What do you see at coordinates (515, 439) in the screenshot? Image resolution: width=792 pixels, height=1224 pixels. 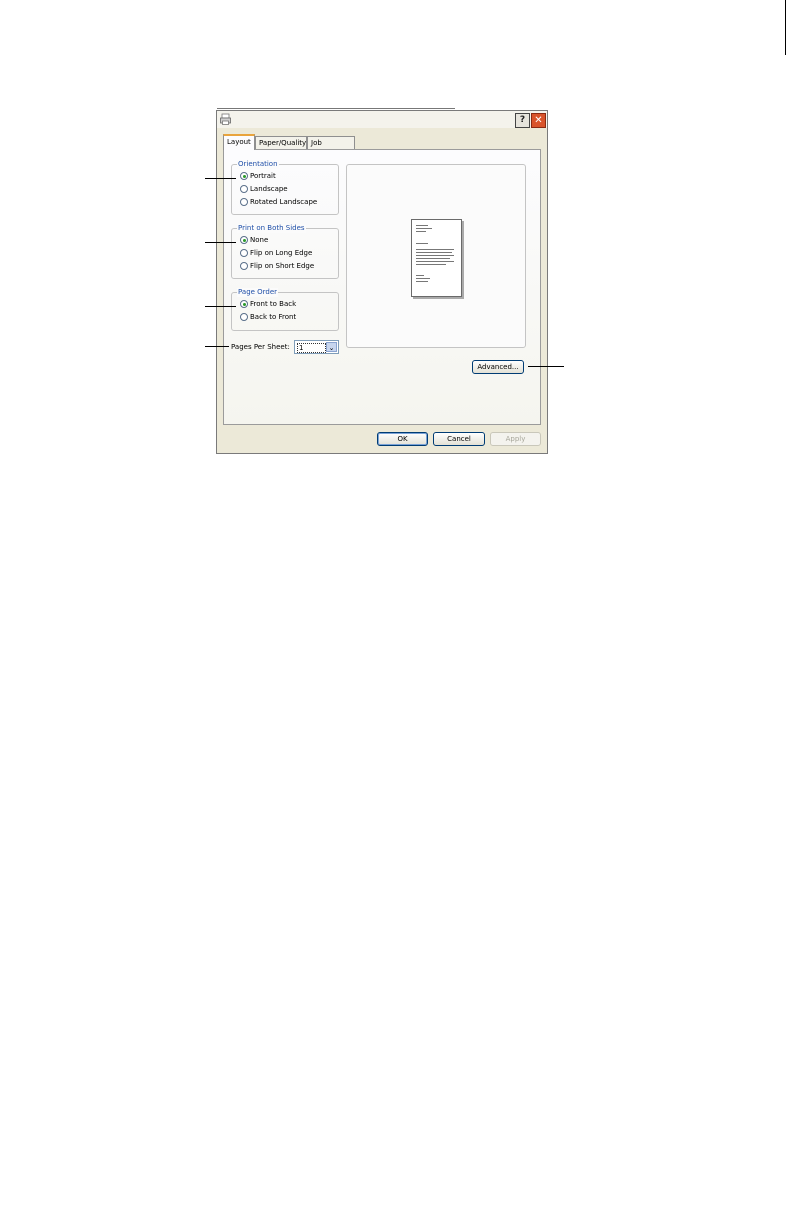 I see `apply-button: Apply` at bounding box center [515, 439].